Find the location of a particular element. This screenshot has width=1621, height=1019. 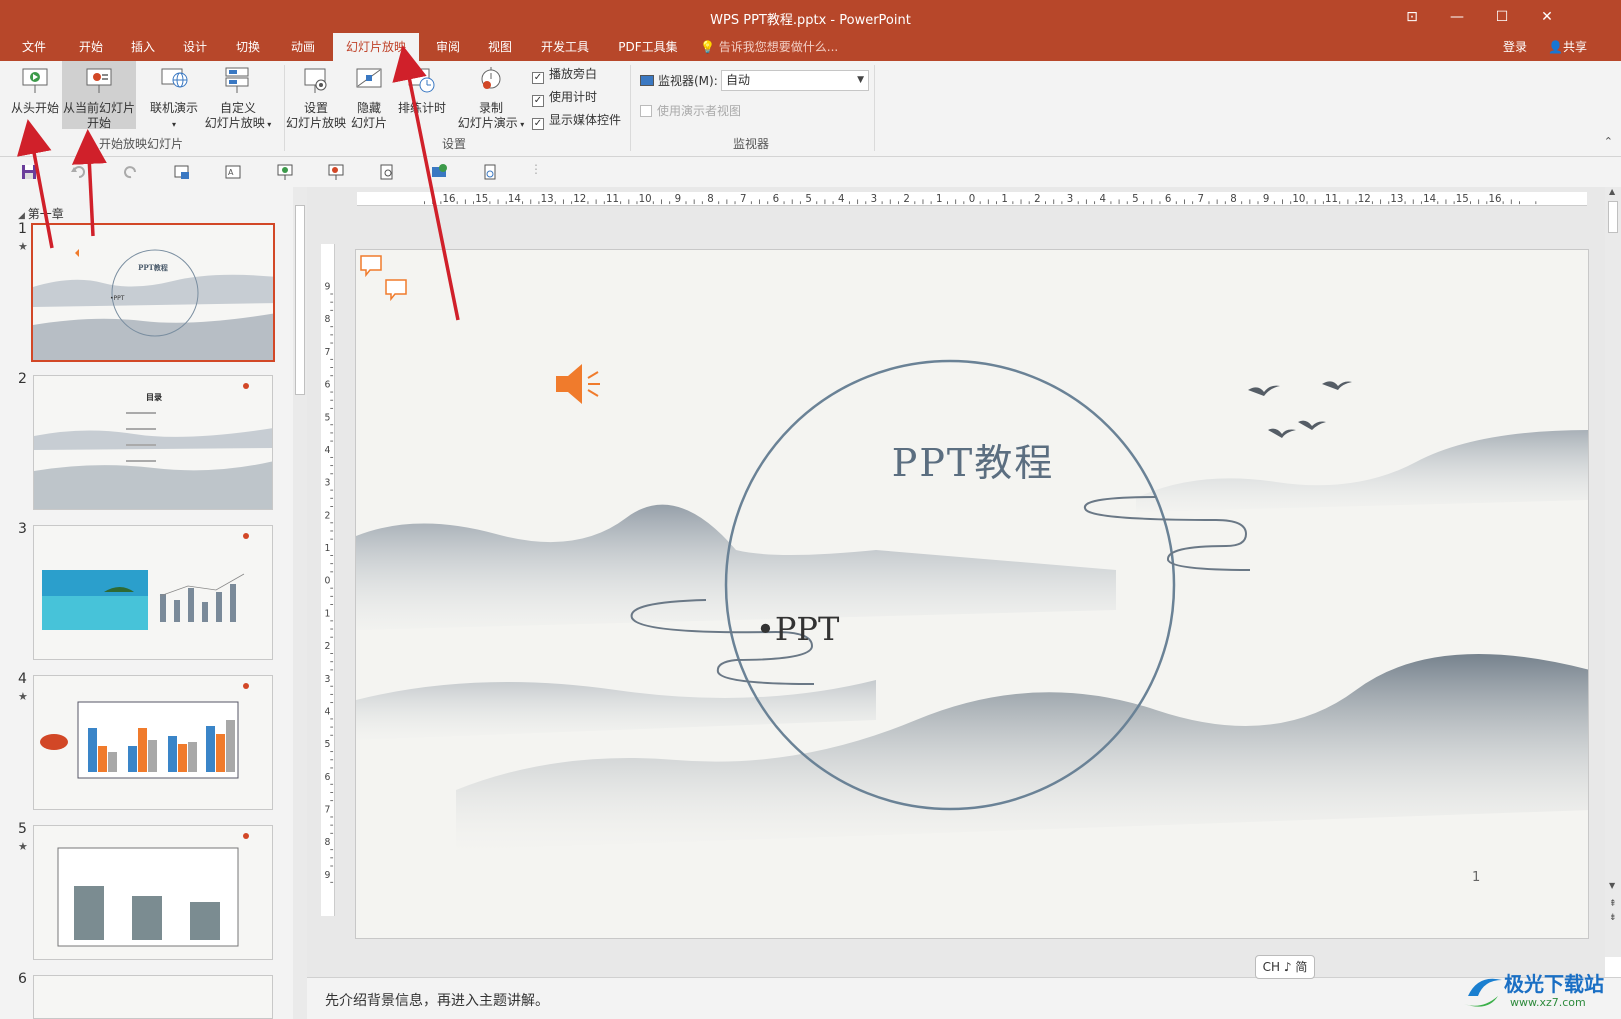

tab-home: 开始 is located at coordinates (91, 47).